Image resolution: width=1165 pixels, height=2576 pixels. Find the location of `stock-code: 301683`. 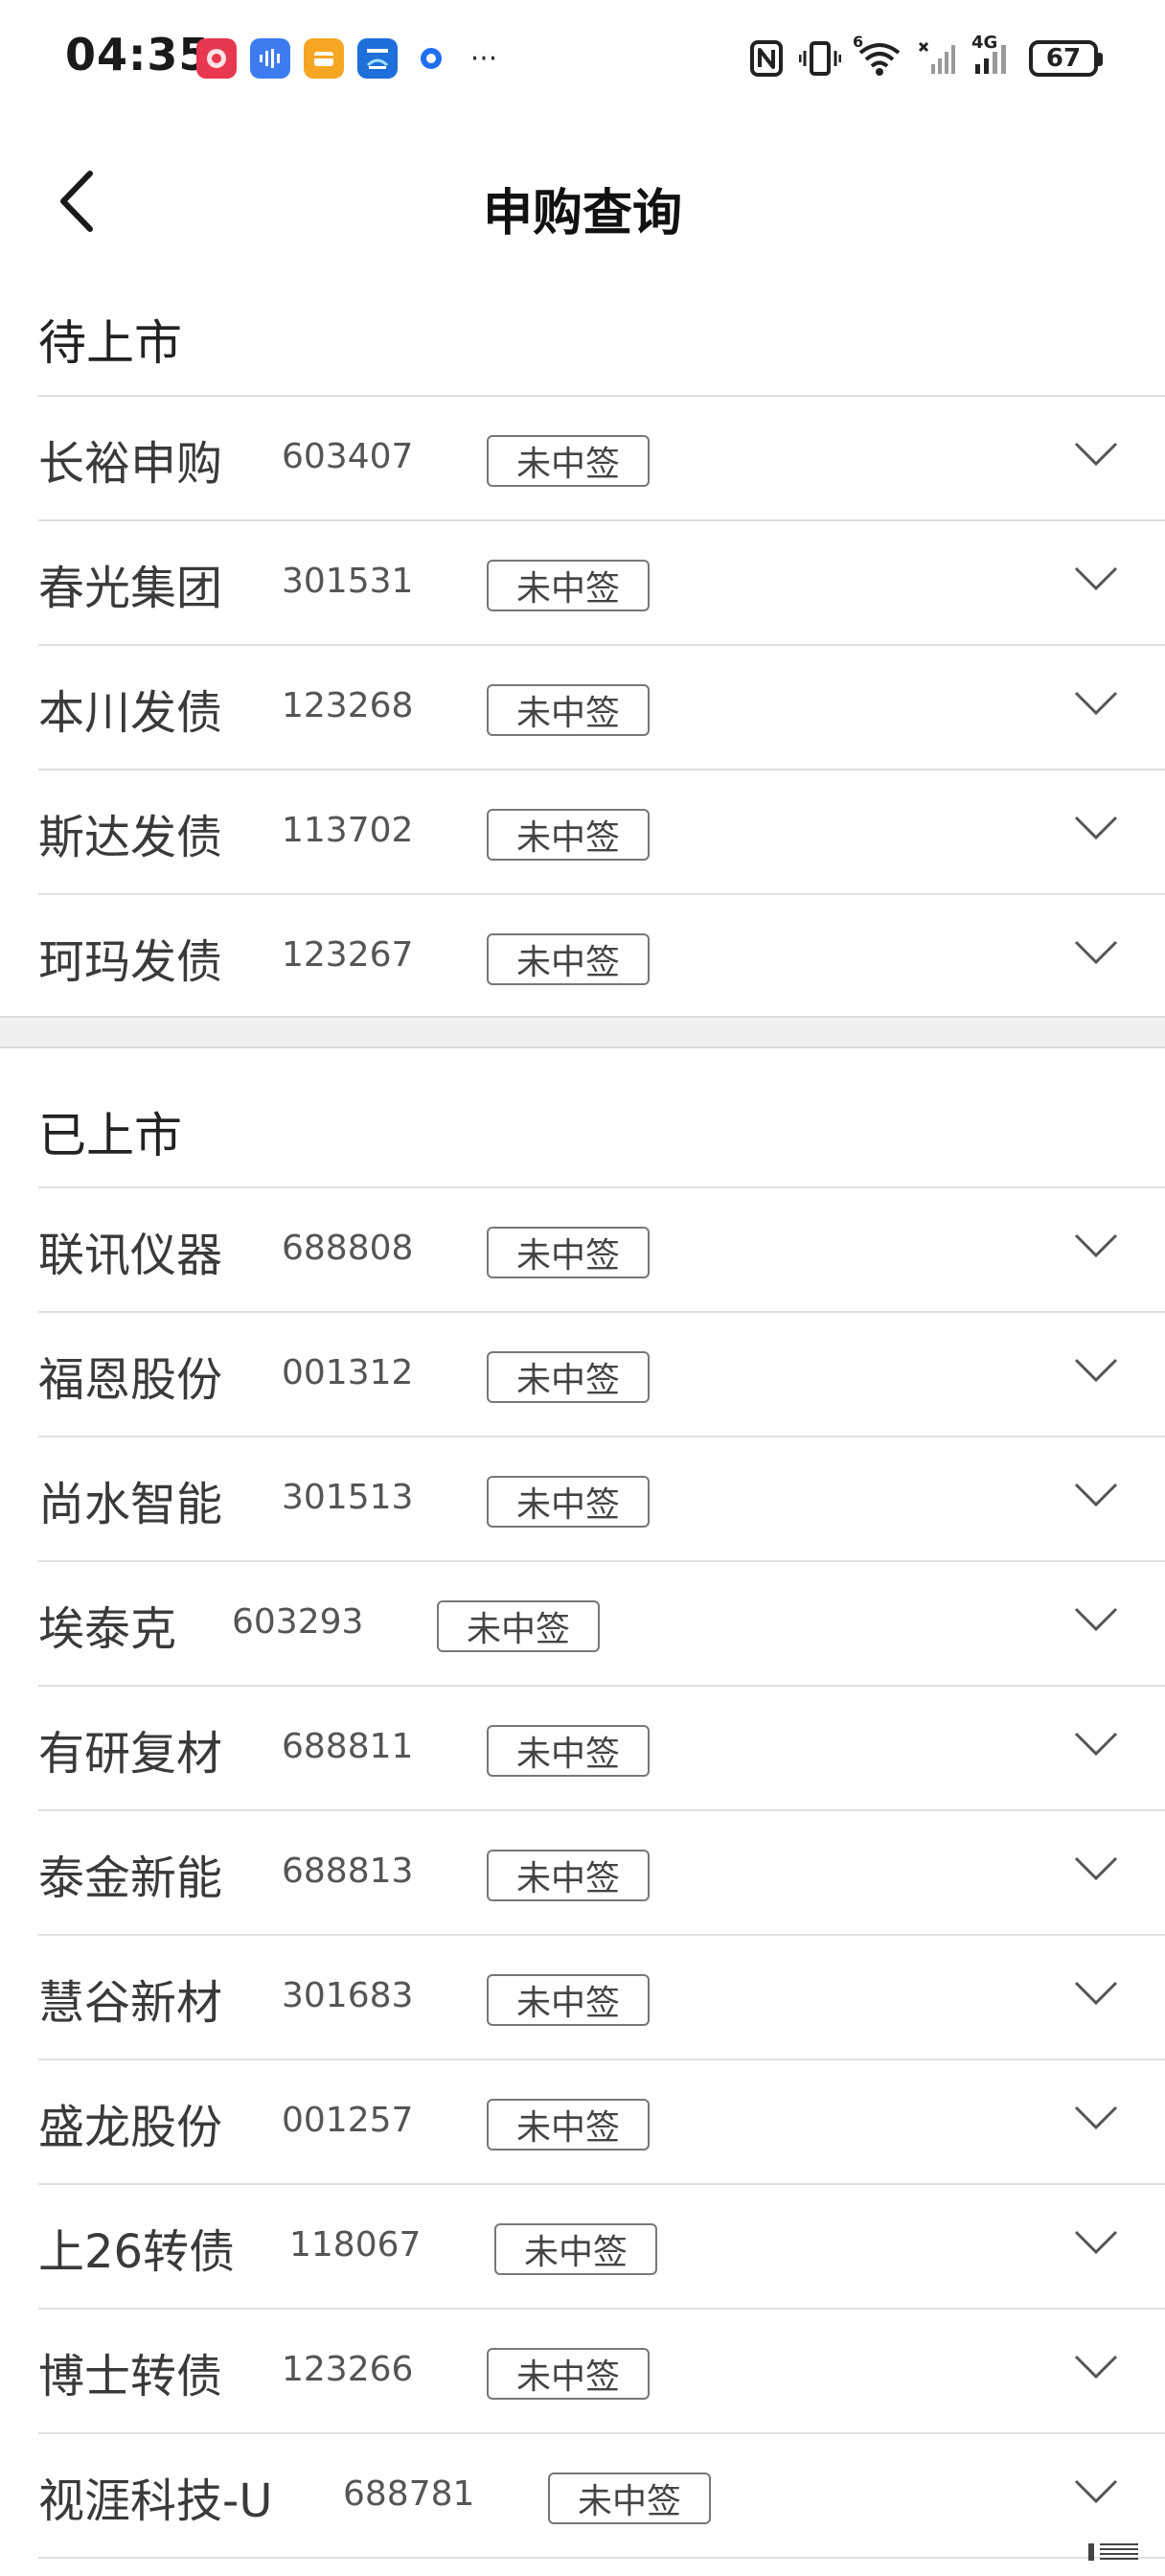

stock-code: 301683 is located at coordinates (348, 1996).